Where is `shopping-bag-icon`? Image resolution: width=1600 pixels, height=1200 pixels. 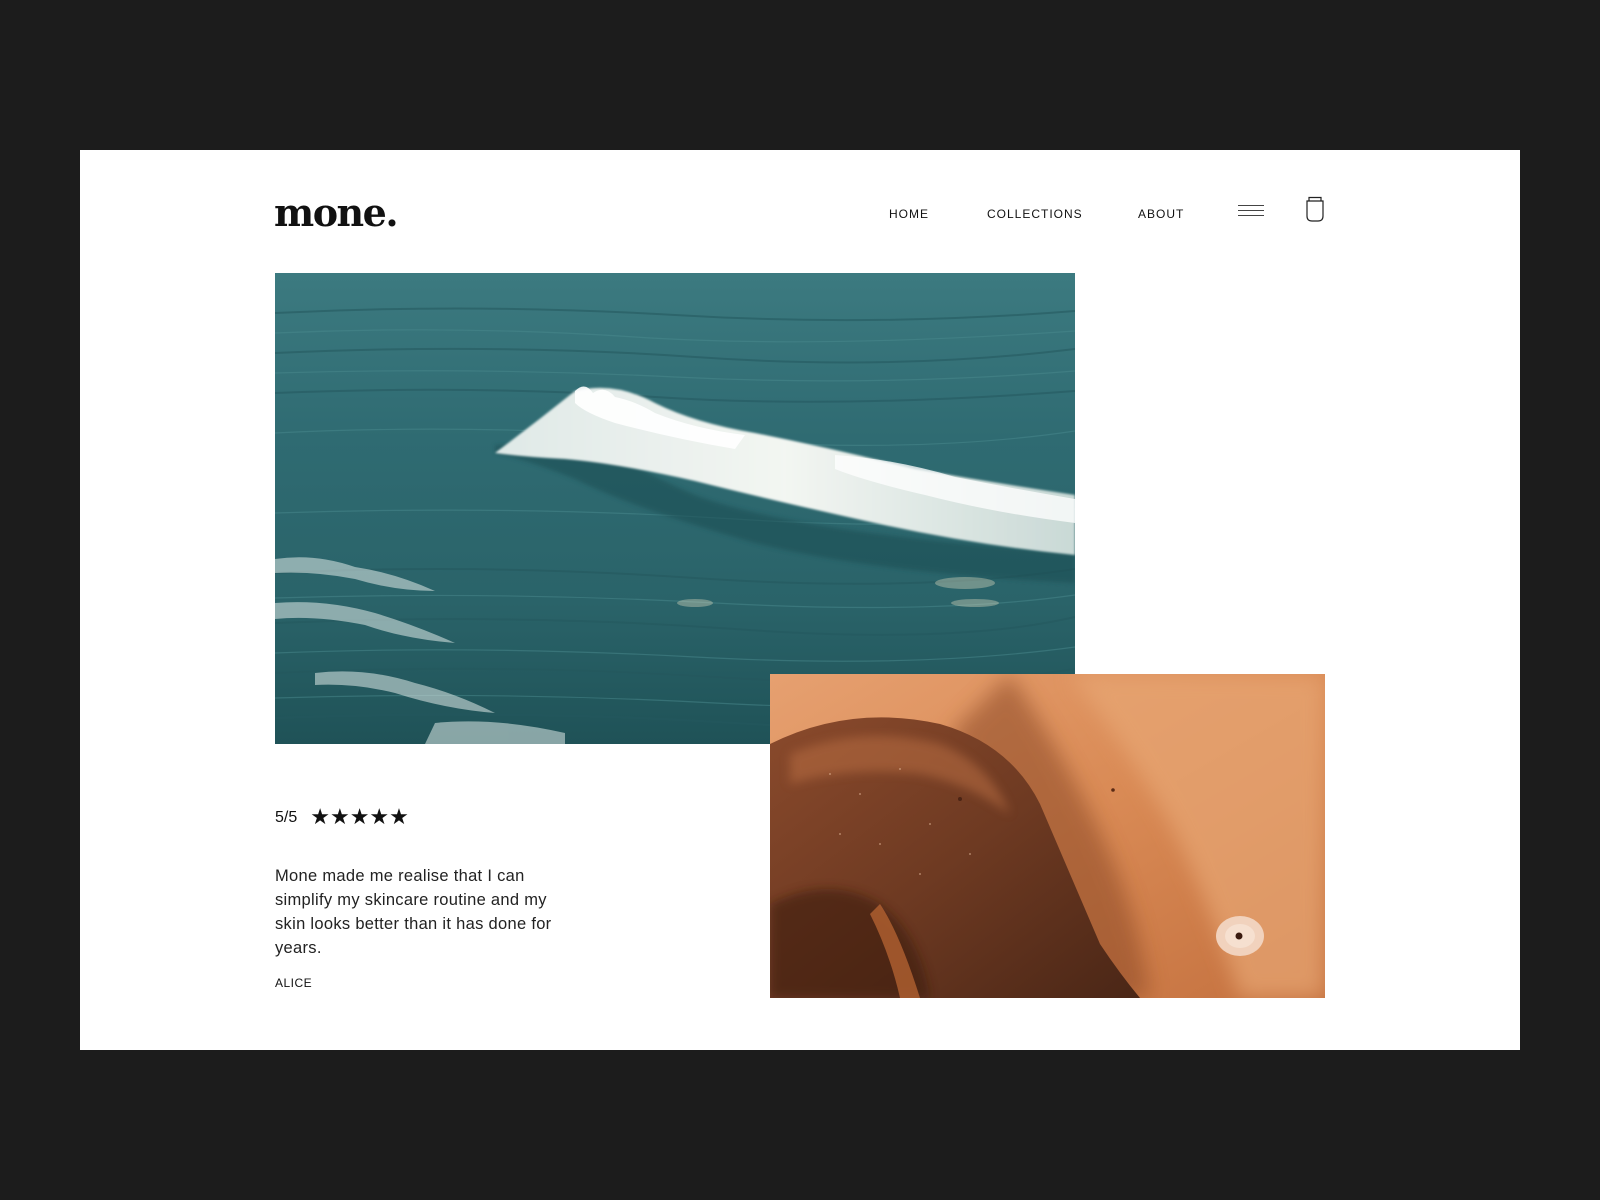 shopping-bag-icon is located at coordinates (1315, 209).